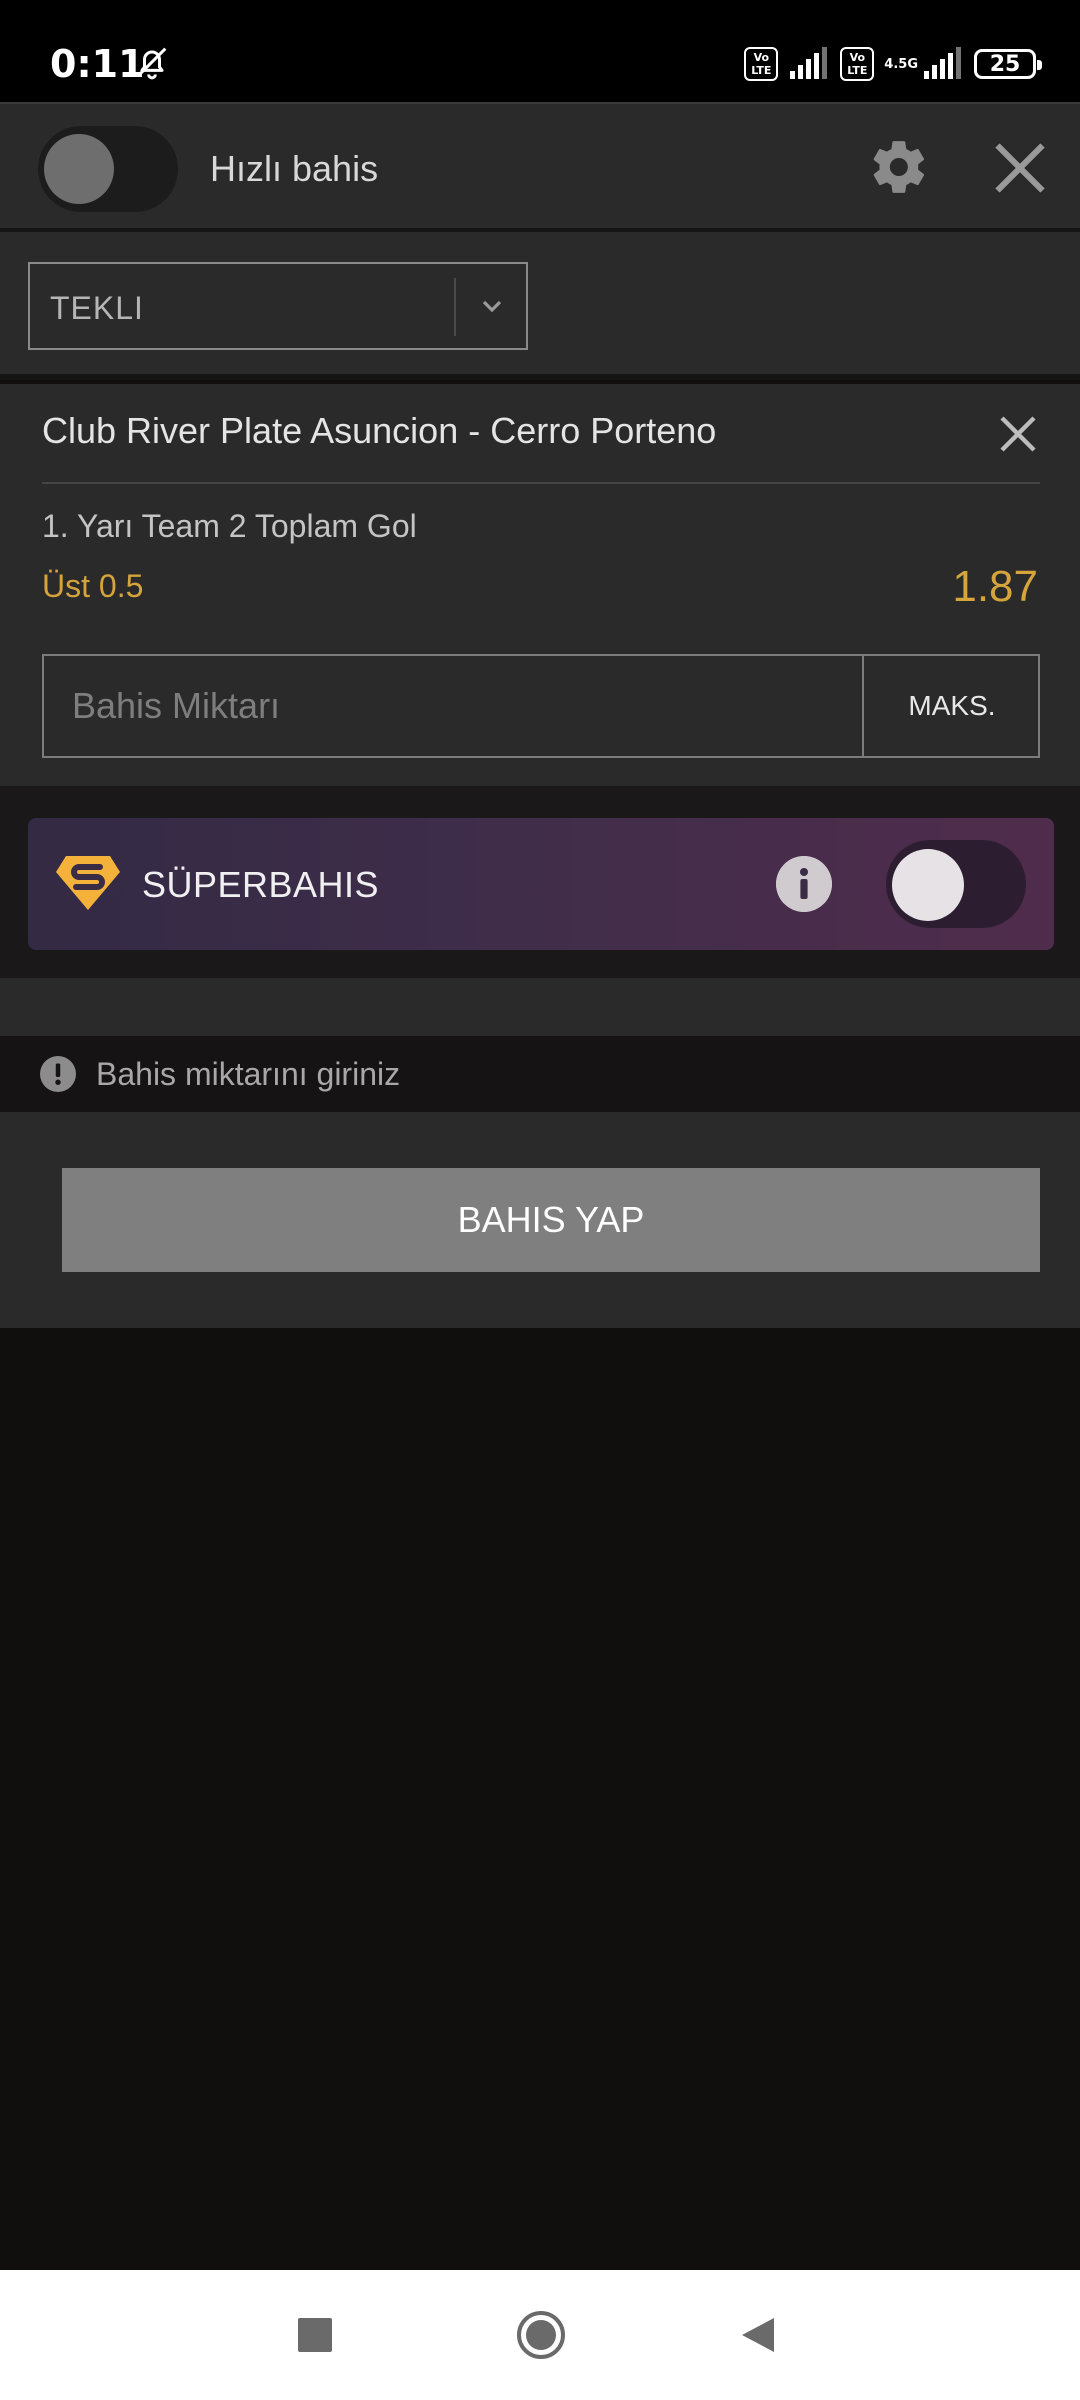 The image size is (1080, 2400). I want to click on battery-icon: 25, so click(1008, 64).